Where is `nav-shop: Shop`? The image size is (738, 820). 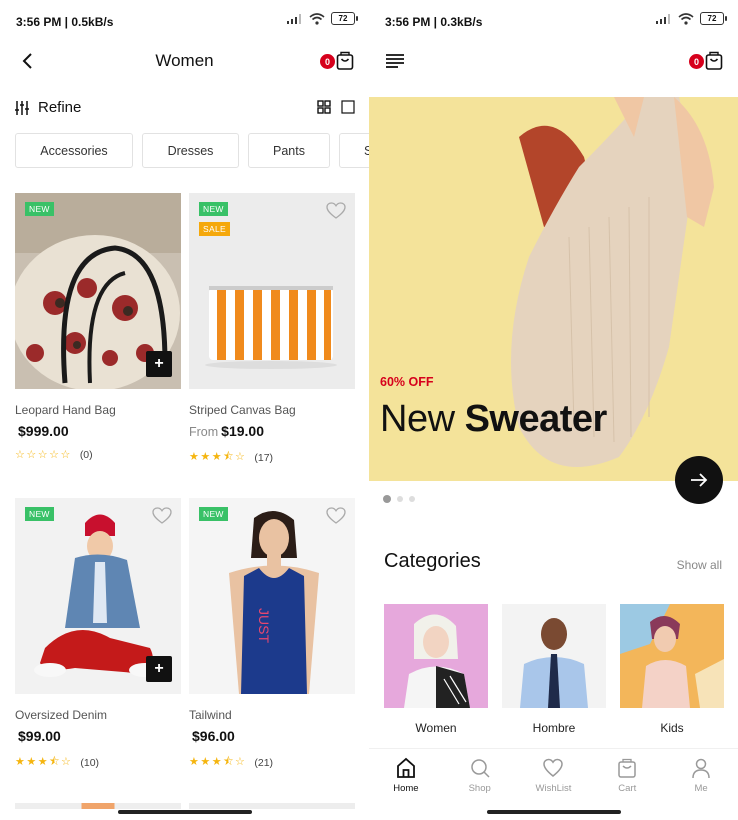 nav-shop: Shop is located at coordinates (480, 777).